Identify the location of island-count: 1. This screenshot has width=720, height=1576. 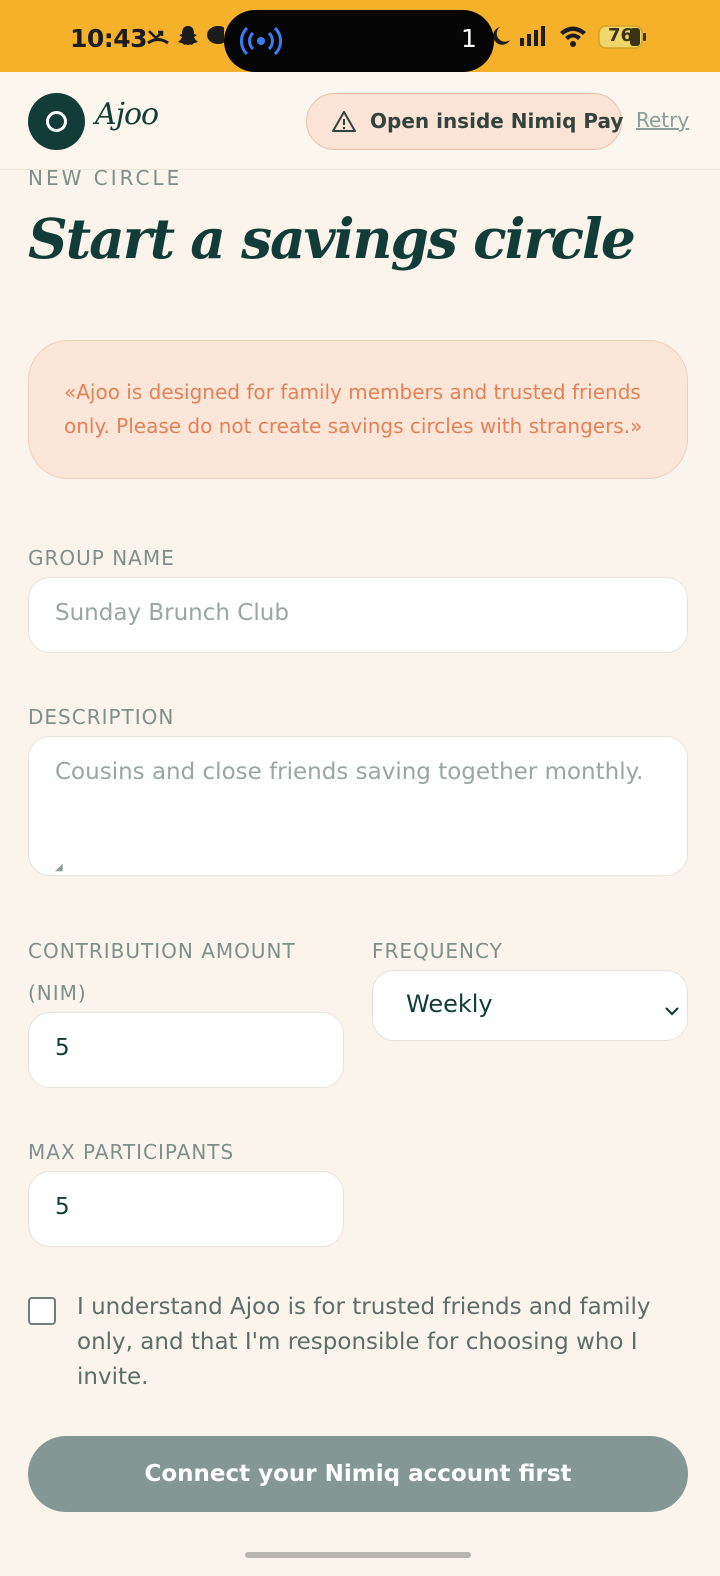
(469, 38).